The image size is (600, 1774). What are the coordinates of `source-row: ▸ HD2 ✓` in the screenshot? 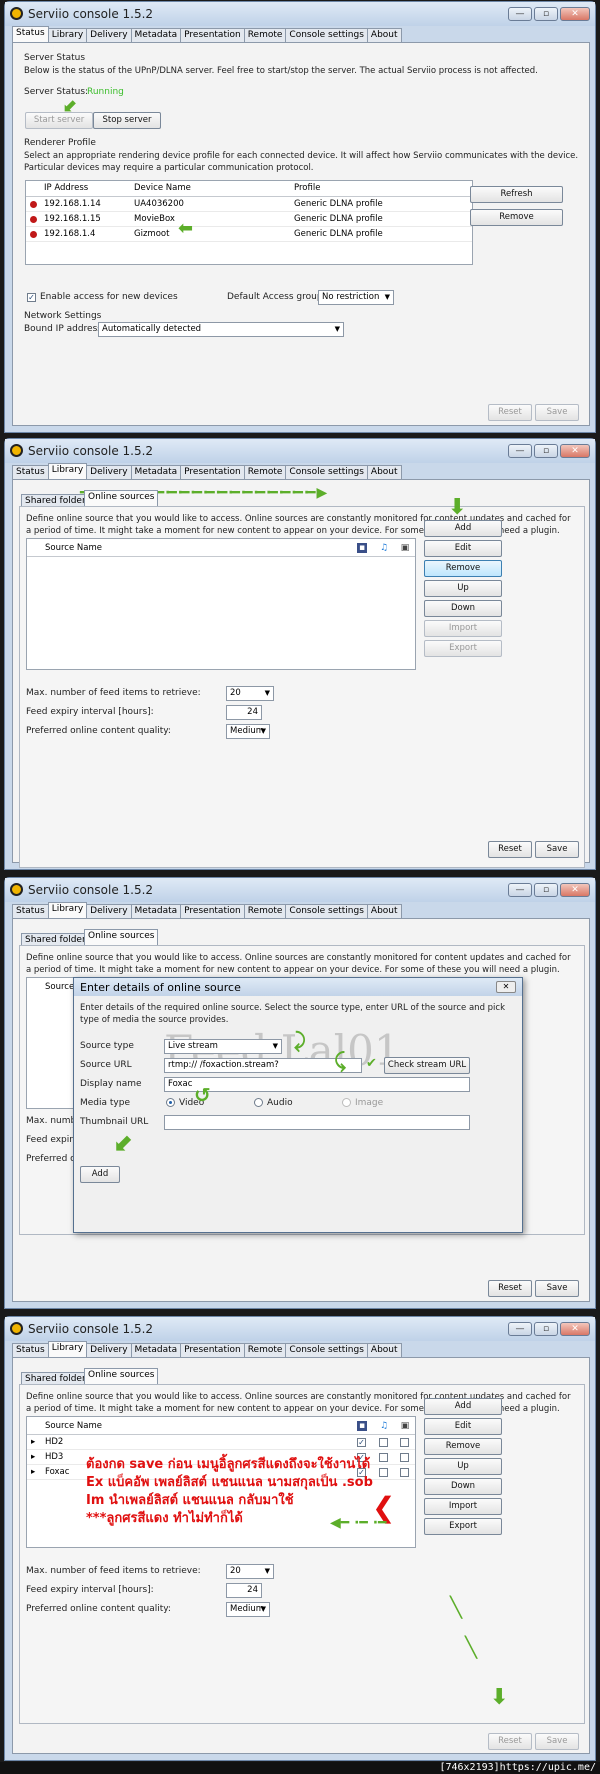 It's located at (221, 1442).